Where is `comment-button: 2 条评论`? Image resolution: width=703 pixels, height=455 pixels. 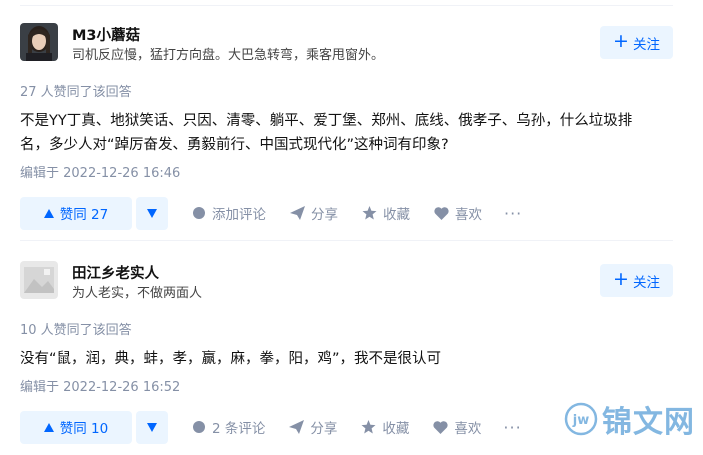
comment-button: 2 条评论 is located at coordinates (228, 427).